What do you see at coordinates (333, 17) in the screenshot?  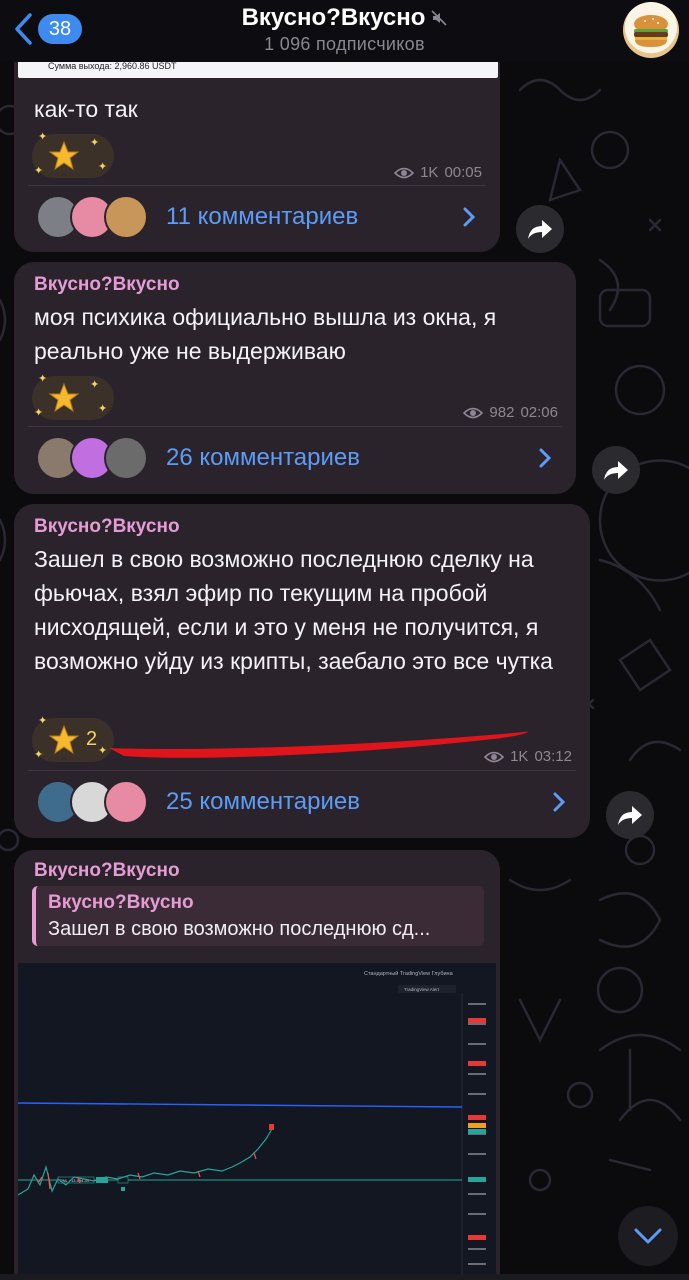 I see `channel-title: Вкусно?Вкусно` at bounding box center [333, 17].